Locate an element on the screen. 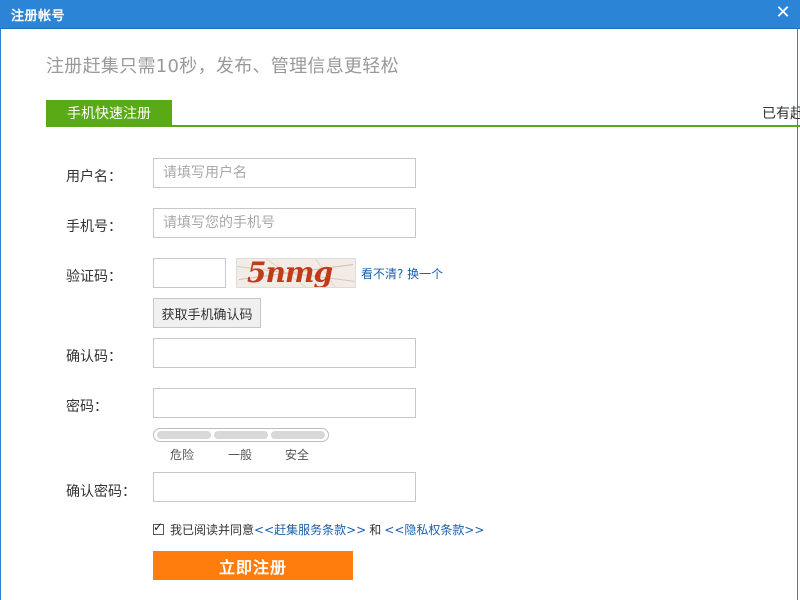 The width and height of the screenshot is (800, 600). tab-phone-register: 手机快速注册 is located at coordinates (109, 113).